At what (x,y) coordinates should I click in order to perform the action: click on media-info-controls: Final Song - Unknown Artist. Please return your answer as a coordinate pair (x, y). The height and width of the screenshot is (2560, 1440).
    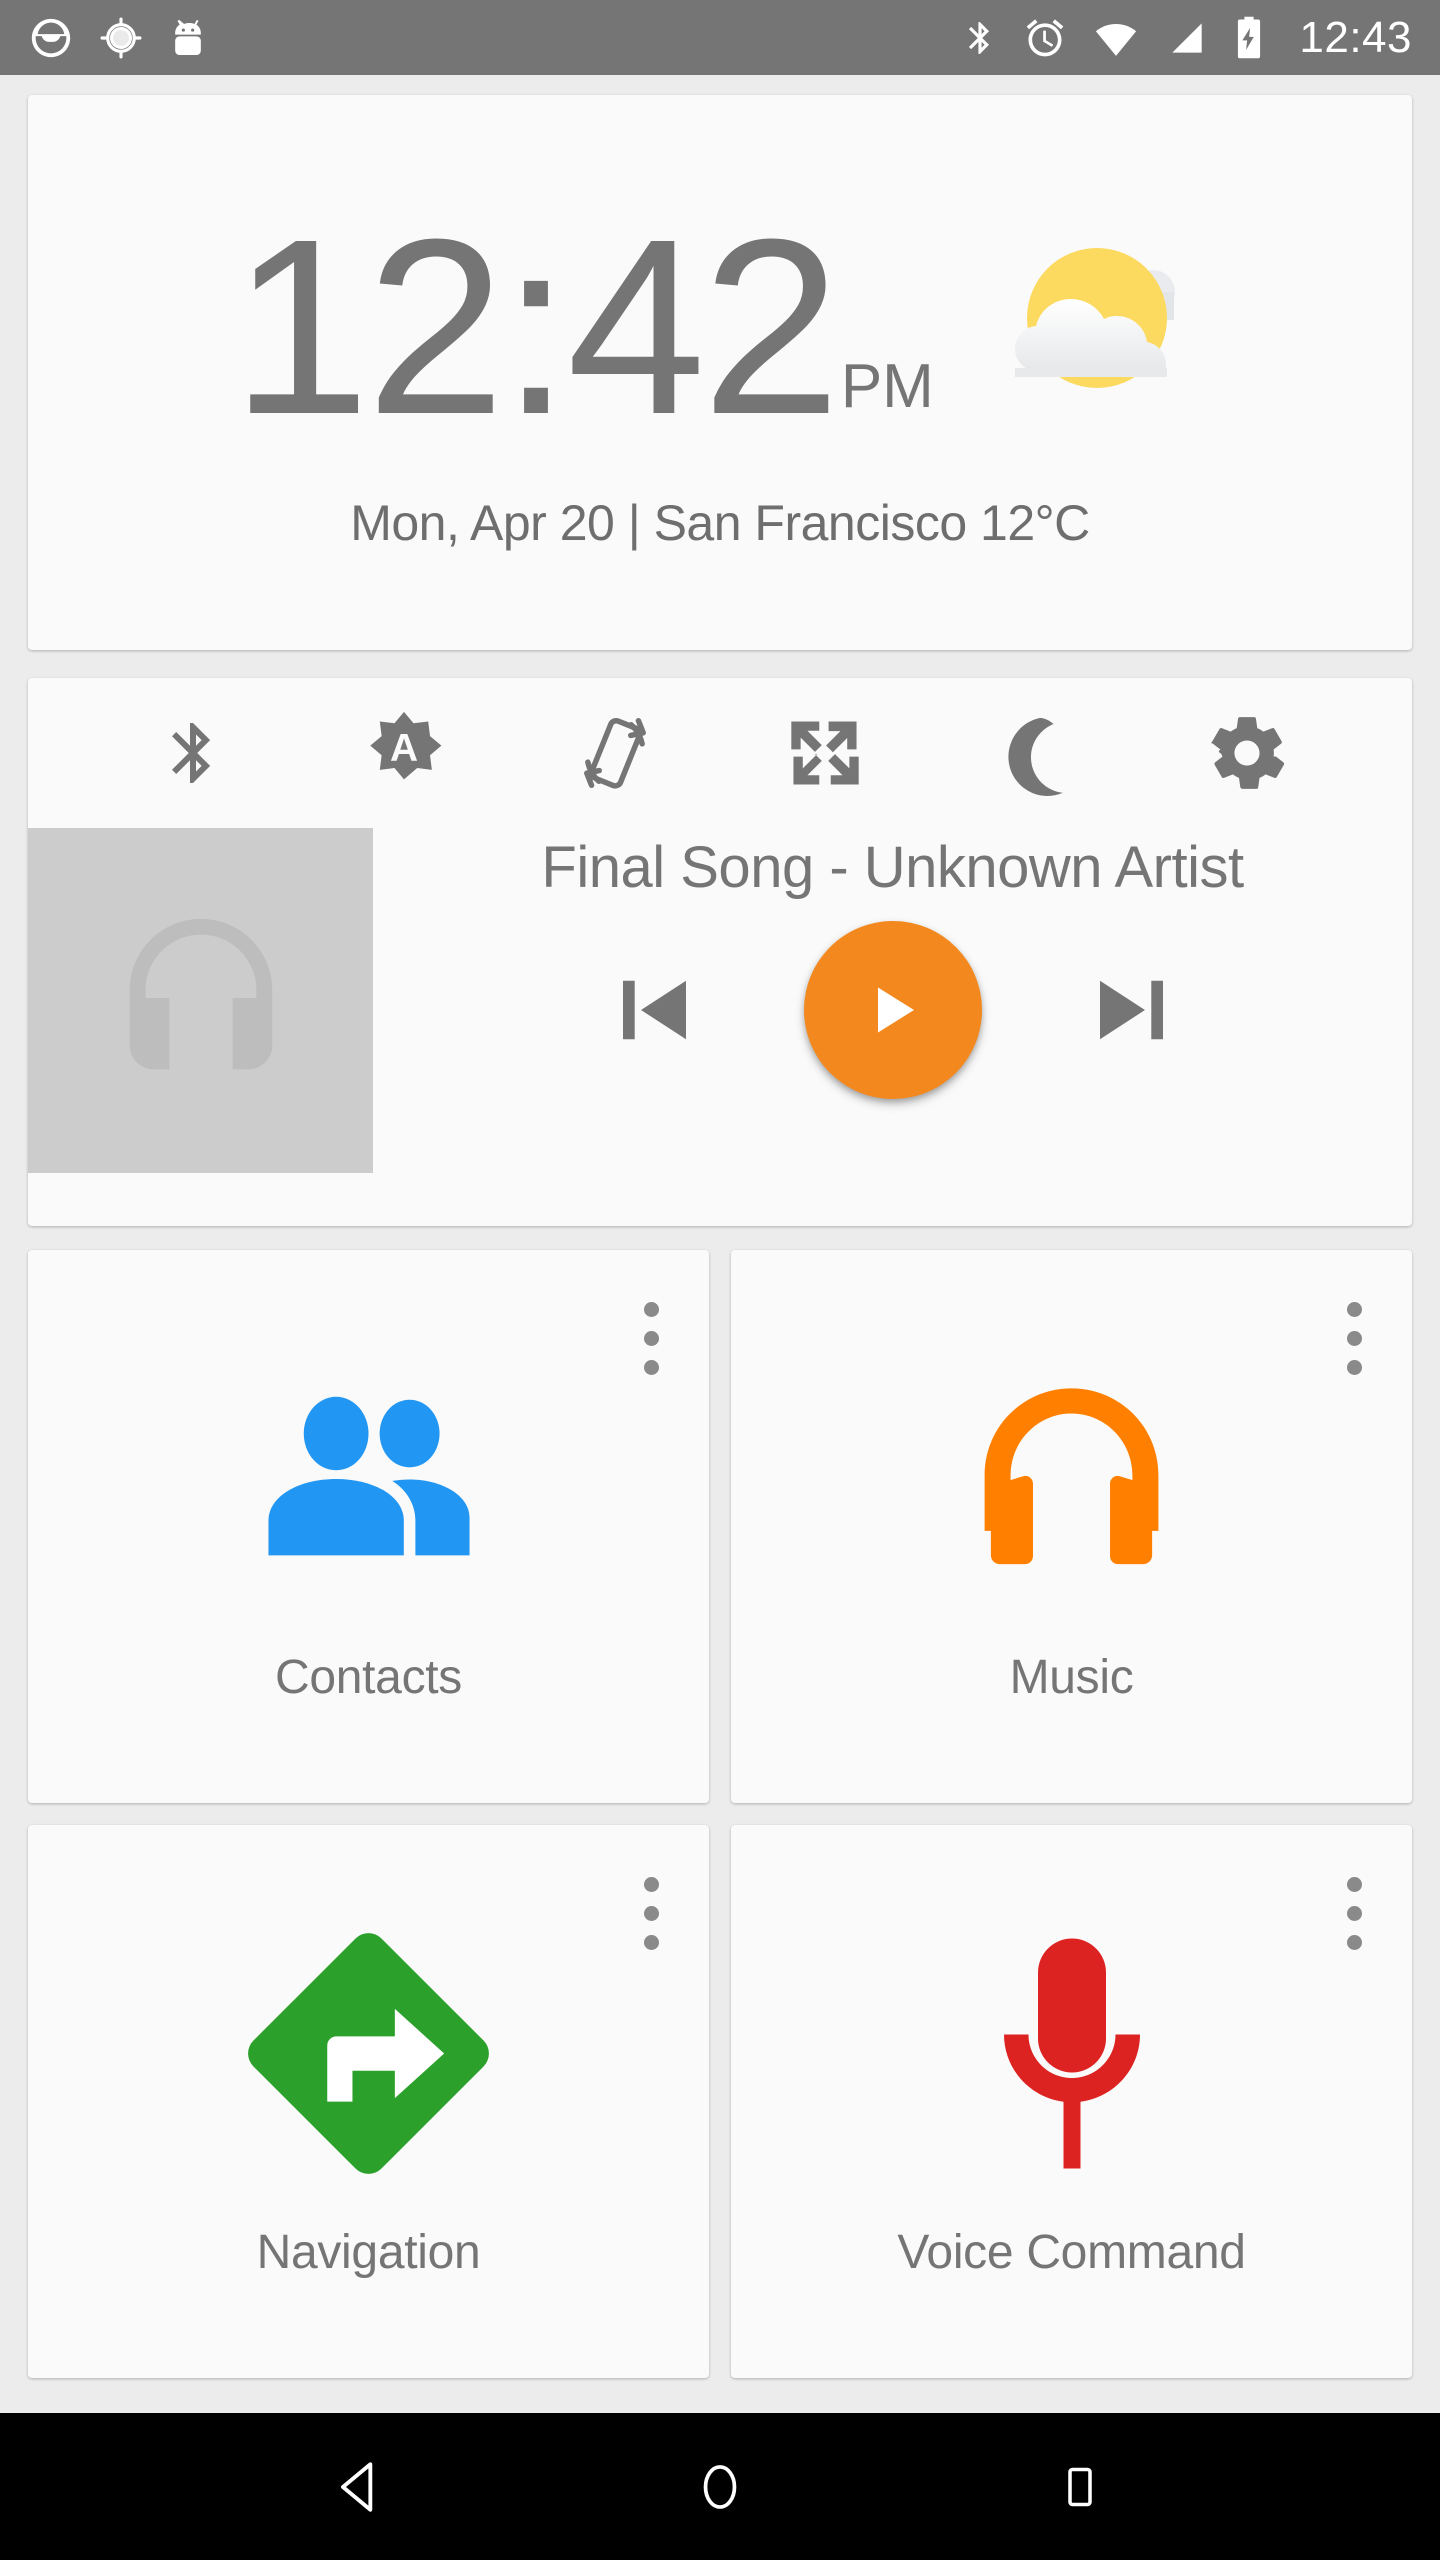
    Looking at the image, I should click on (892, 1027).